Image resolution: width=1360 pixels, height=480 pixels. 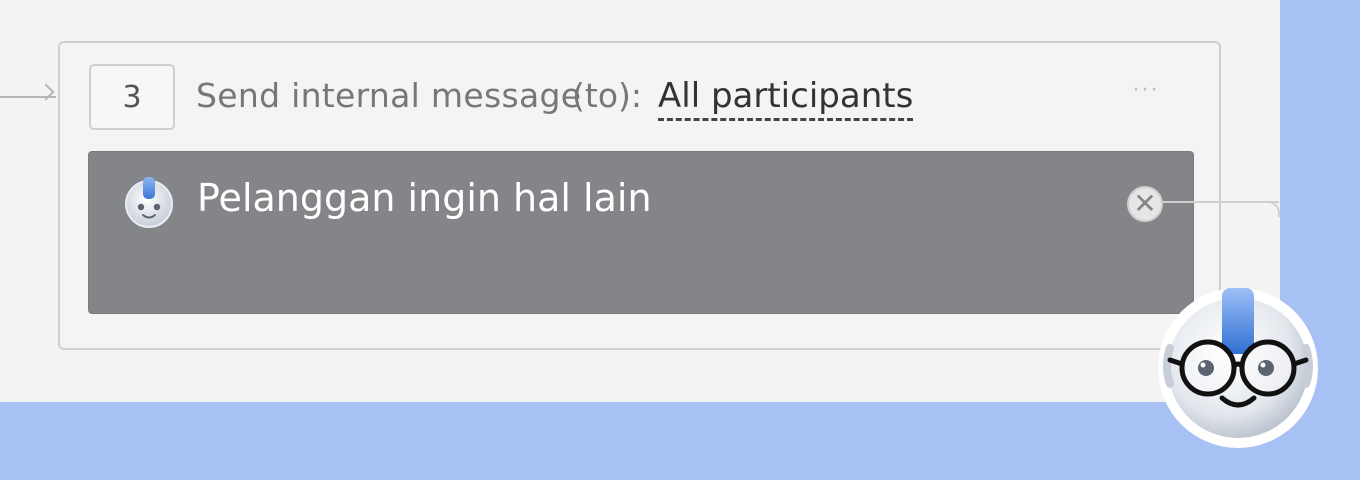 What do you see at coordinates (1221, 202) in the screenshot?
I see `outgoing-connector-line` at bounding box center [1221, 202].